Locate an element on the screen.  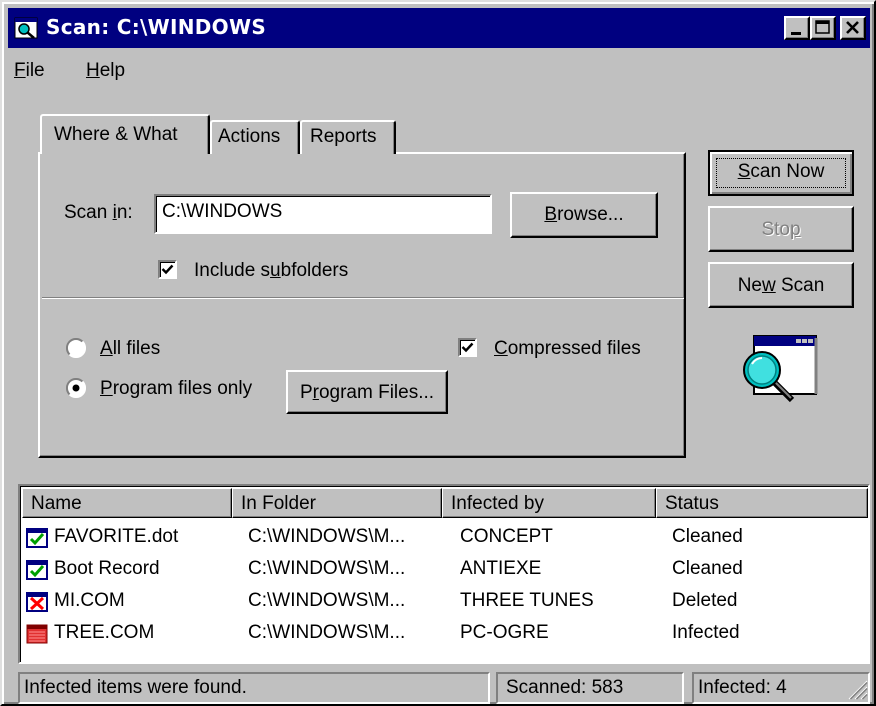
close-icon is located at coordinates (852, 27).